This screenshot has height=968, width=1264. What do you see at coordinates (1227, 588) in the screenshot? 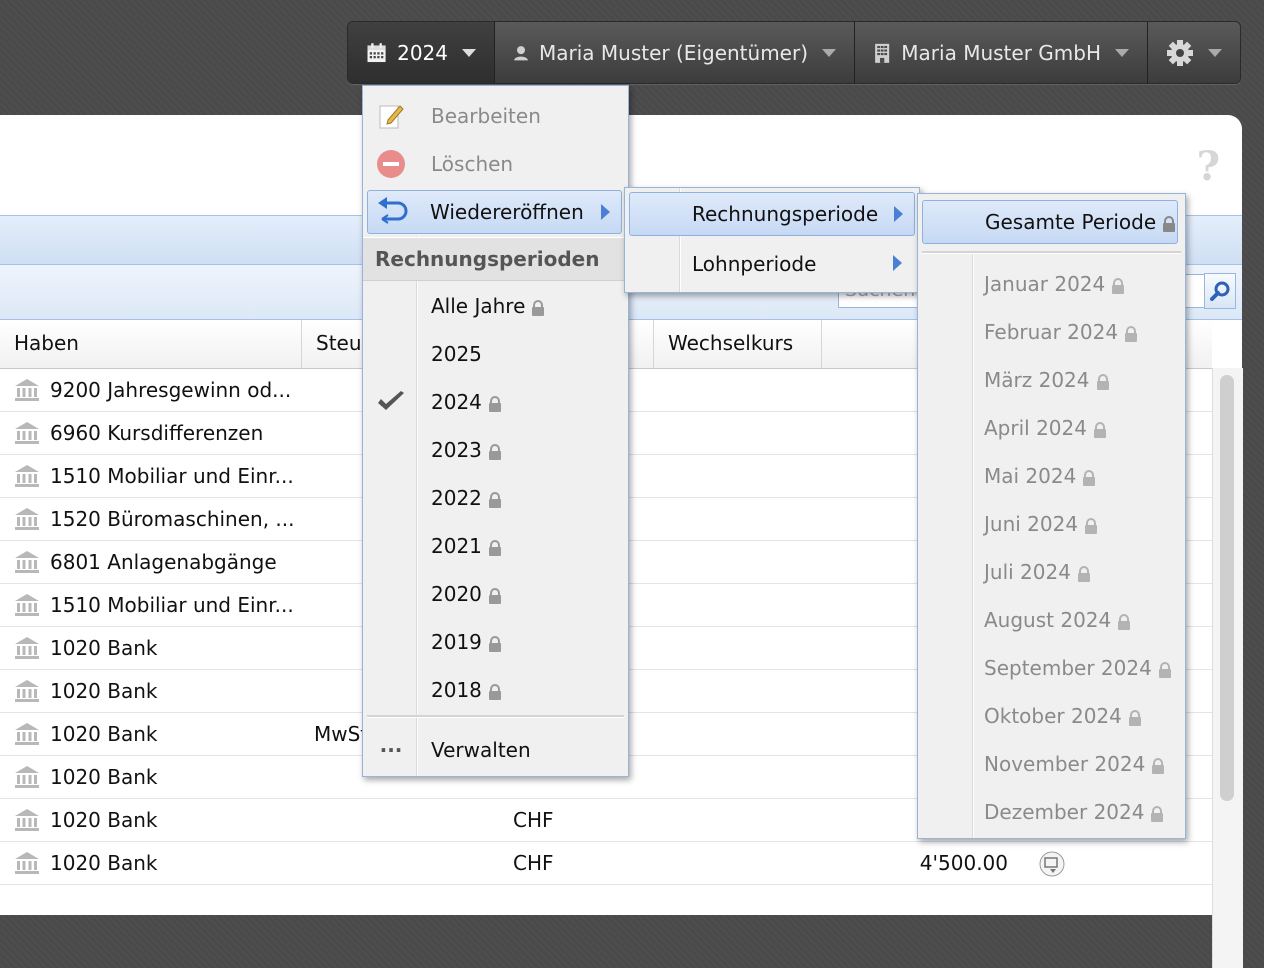
I see `scrollbar-thumb` at bounding box center [1227, 588].